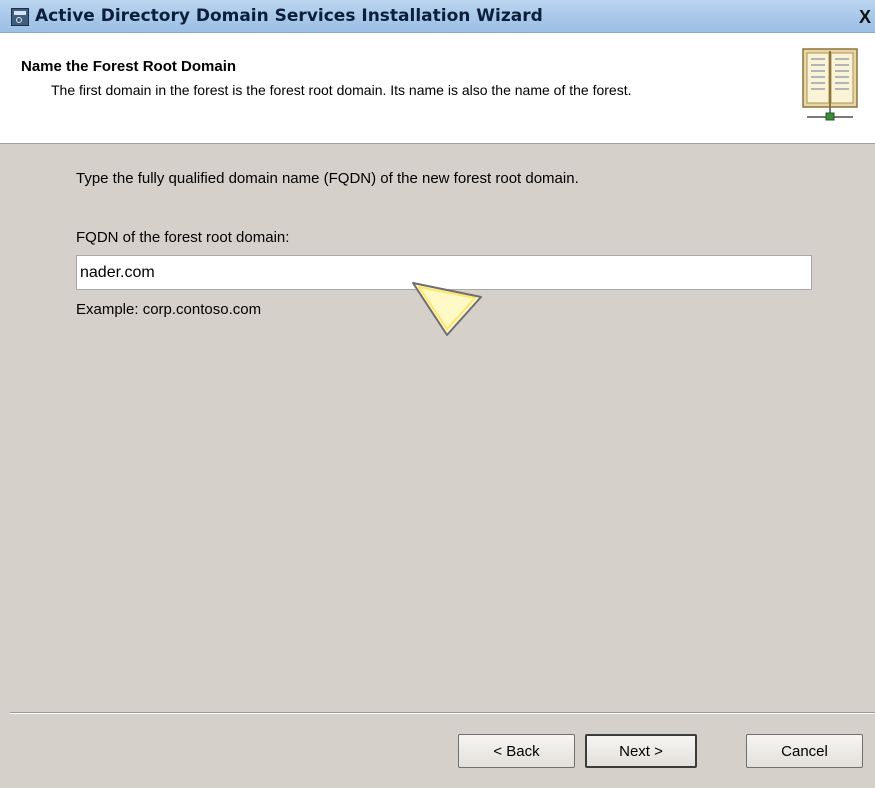 Image resolution: width=875 pixels, height=788 pixels. Describe the element at coordinates (447, 309) in the screenshot. I see `callout-pointer-icon` at that location.